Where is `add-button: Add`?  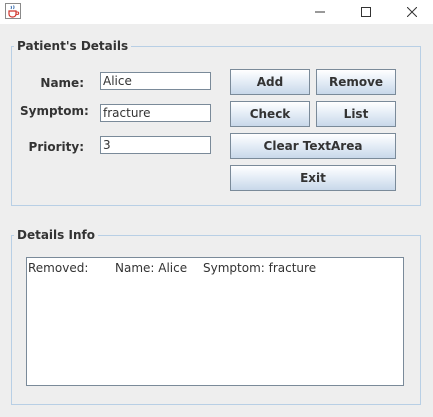 add-button: Add is located at coordinates (270, 82).